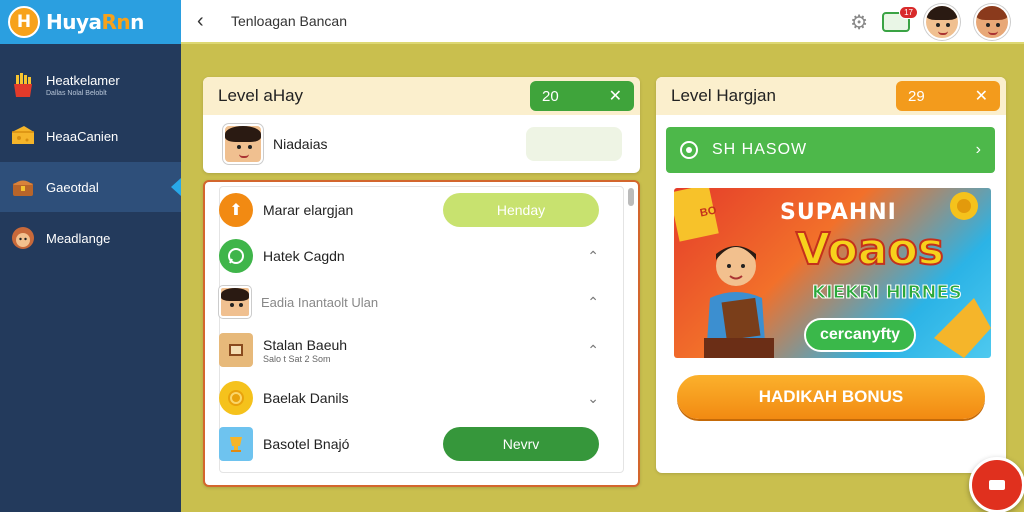 The height and width of the screenshot is (512, 1024). I want to click on sidebar-item-label: Heatkelamer, so click(83, 80).